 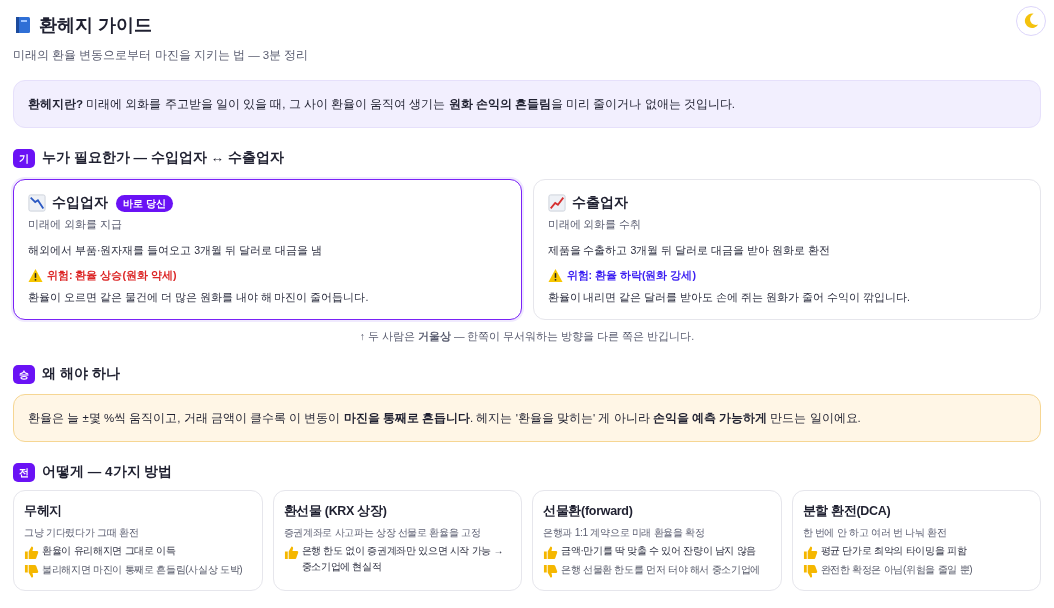 I want to click on method-subtitle: 증권계좌로 사고파는 상장 선물로 환율을 고정, so click(x=382, y=533).